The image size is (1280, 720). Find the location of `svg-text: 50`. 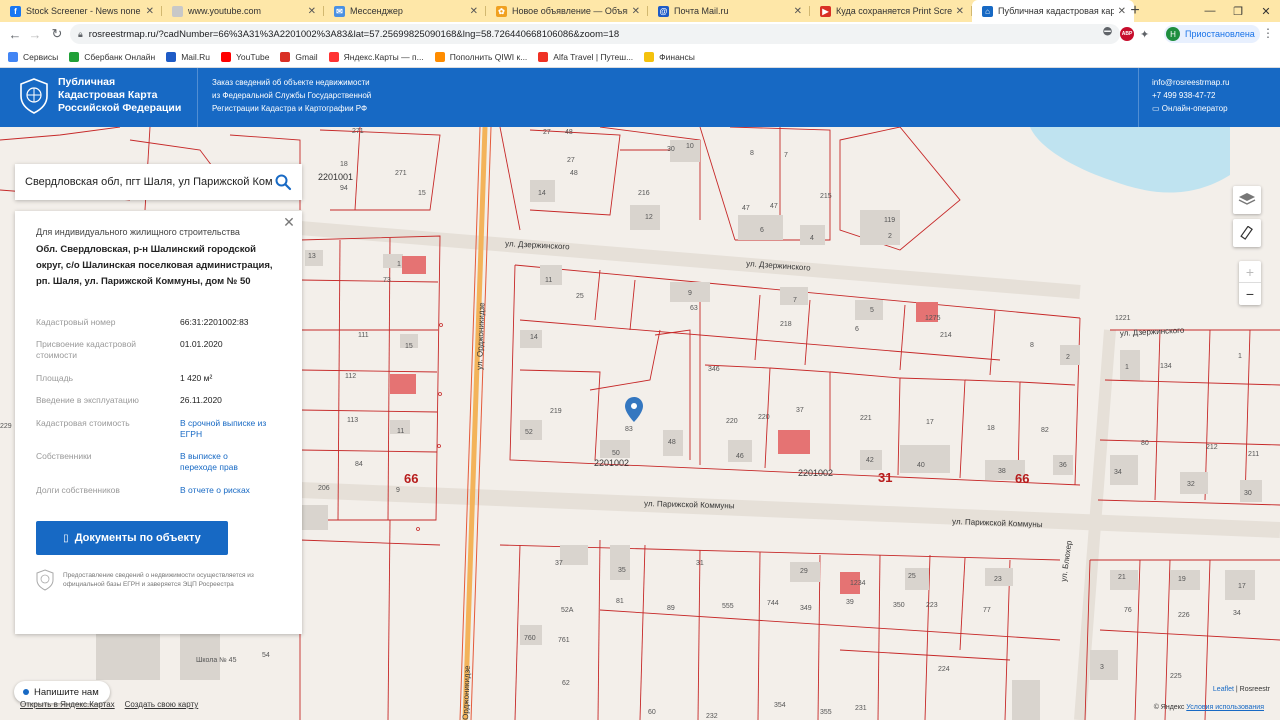

svg-text: 50 is located at coordinates (616, 453).